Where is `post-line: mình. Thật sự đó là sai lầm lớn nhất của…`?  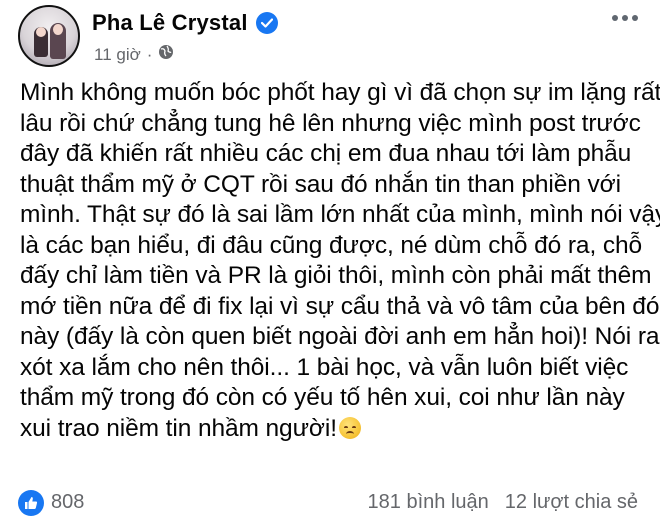
post-line: mình. Thật sự đó là sai lầm lớn nhất của… is located at coordinates (340, 214).